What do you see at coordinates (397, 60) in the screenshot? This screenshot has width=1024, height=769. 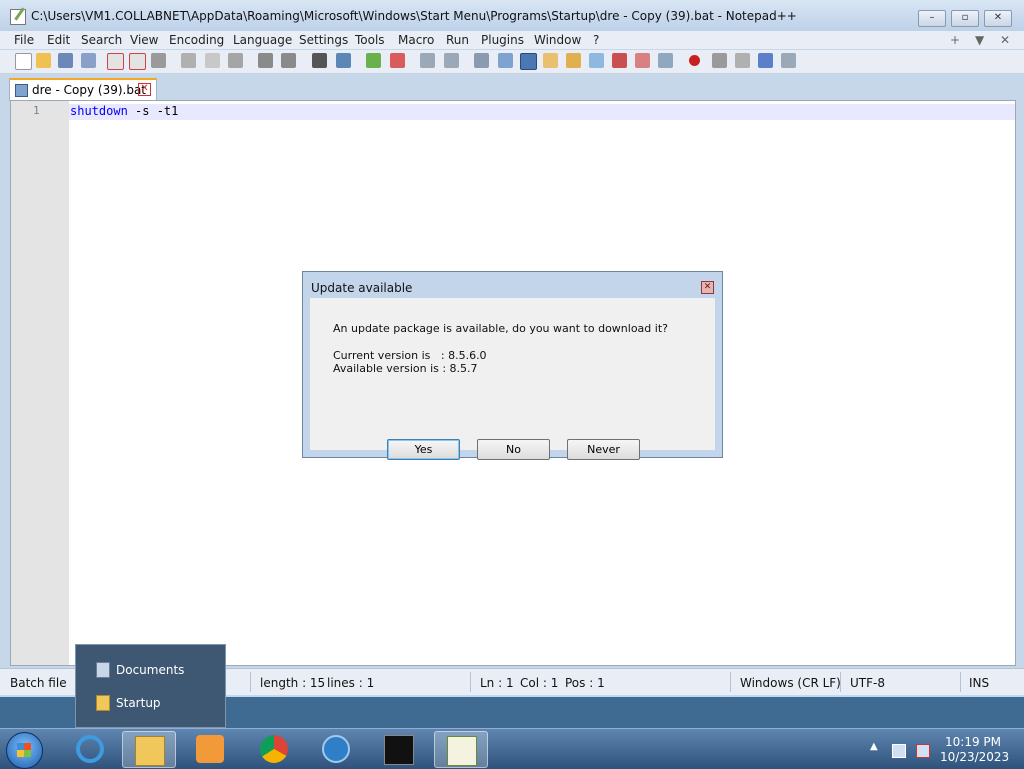 I see `zoom-out-icon` at bounding box center [397, 60].